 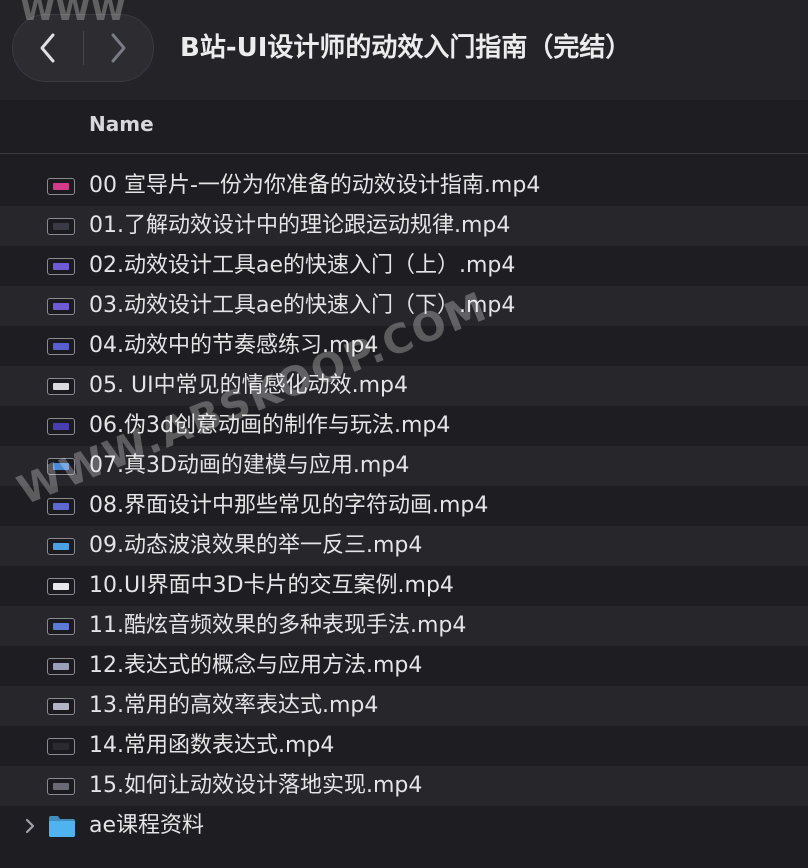 I want to click on file-name: 08.界面设计中那些常见的字符动画.mp4, so click(x=289, y=505).